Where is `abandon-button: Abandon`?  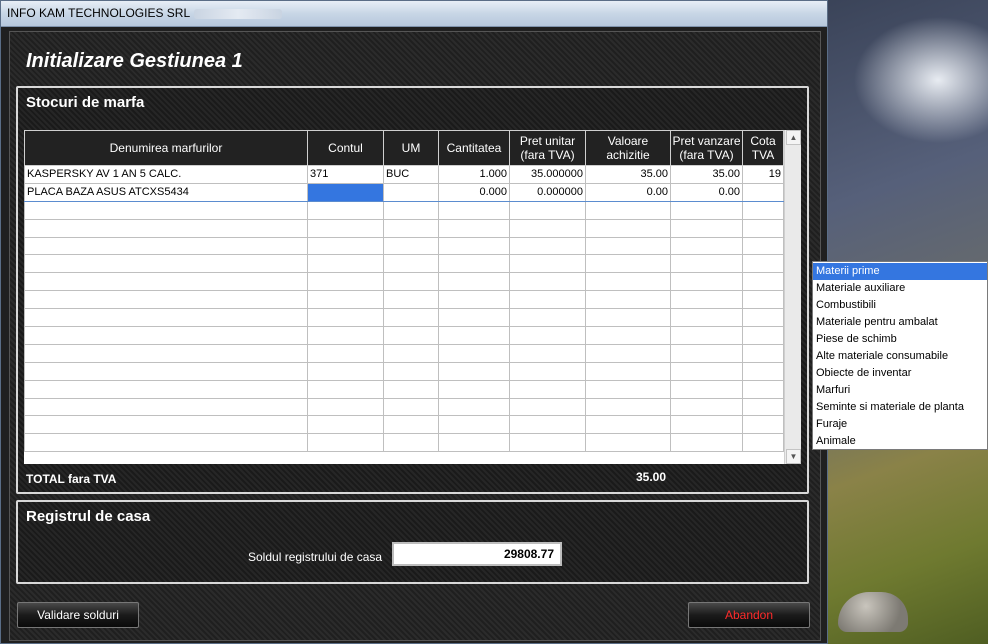
abandon-button: Abandon is located at coordinates (749, 615).